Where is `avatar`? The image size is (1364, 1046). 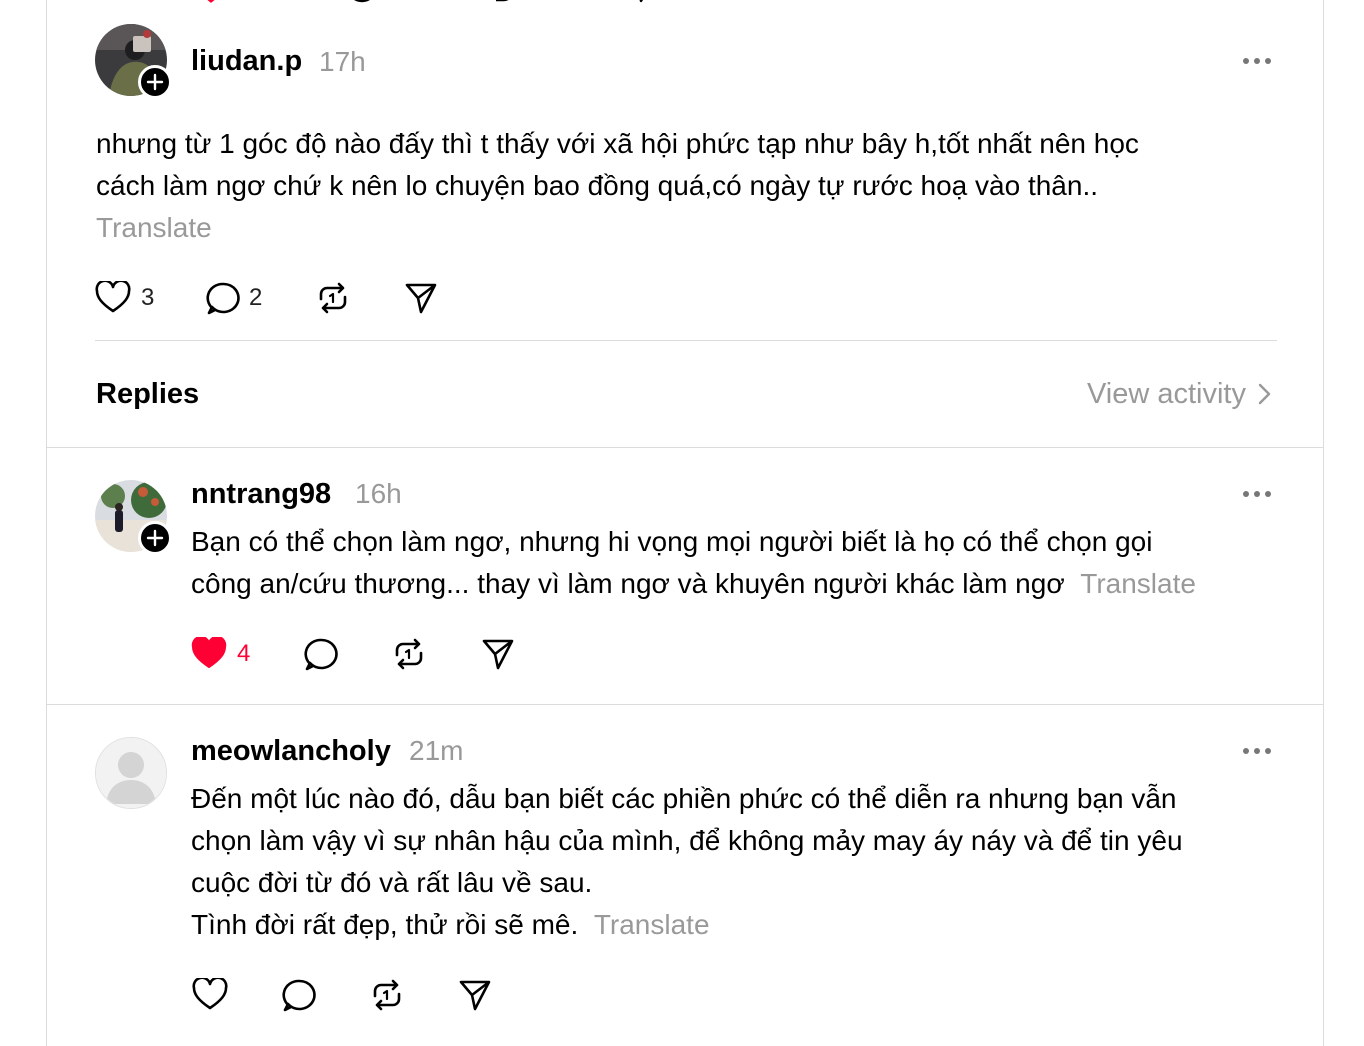 avatar is located at coordinates (131, 773).